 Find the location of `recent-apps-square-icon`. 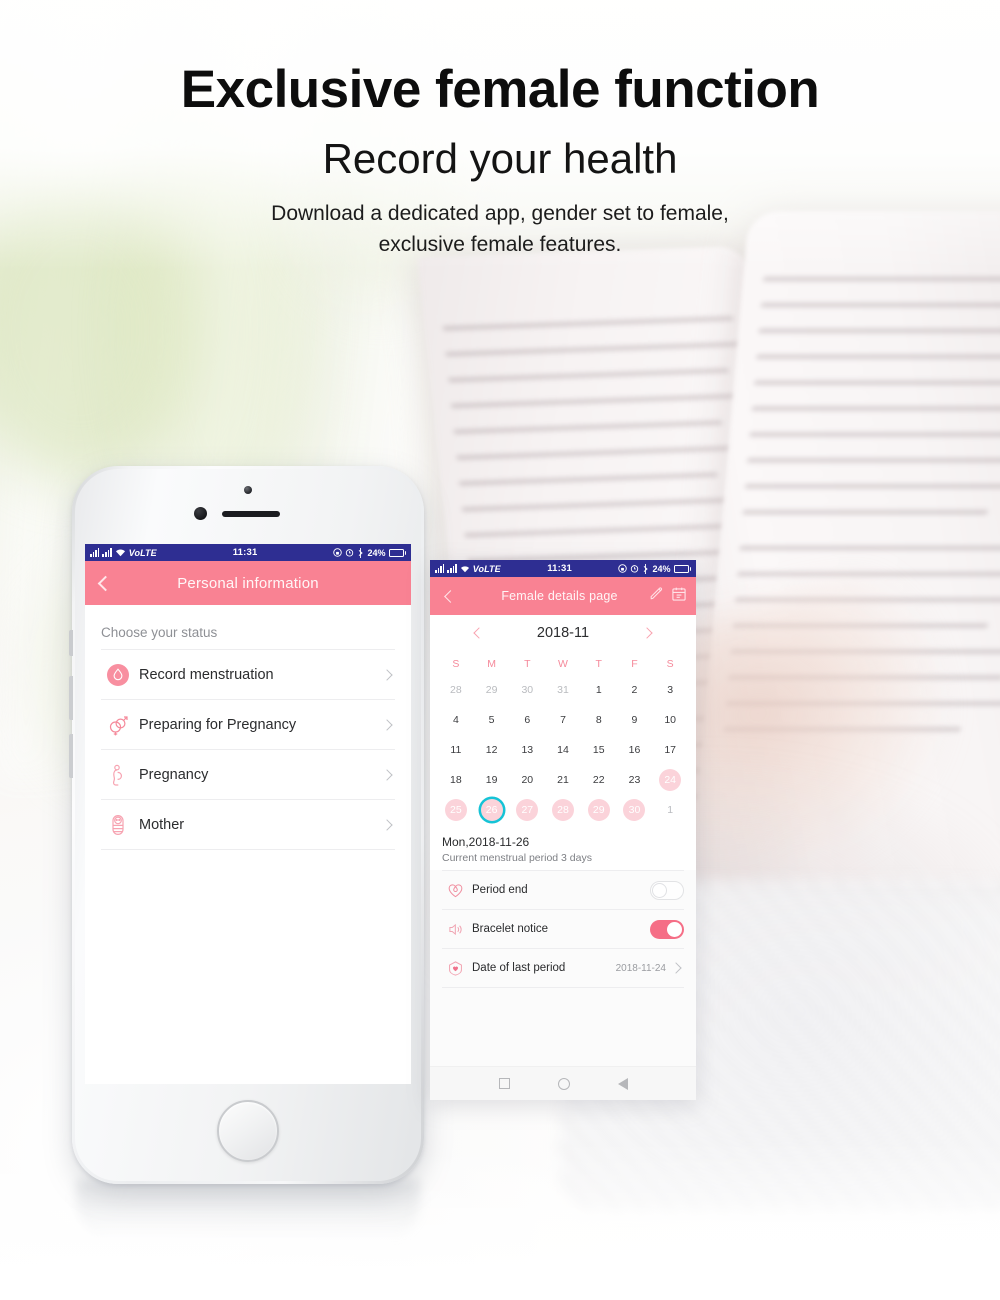

recent-apps-square-icon is located at coordinates (504, 1083).